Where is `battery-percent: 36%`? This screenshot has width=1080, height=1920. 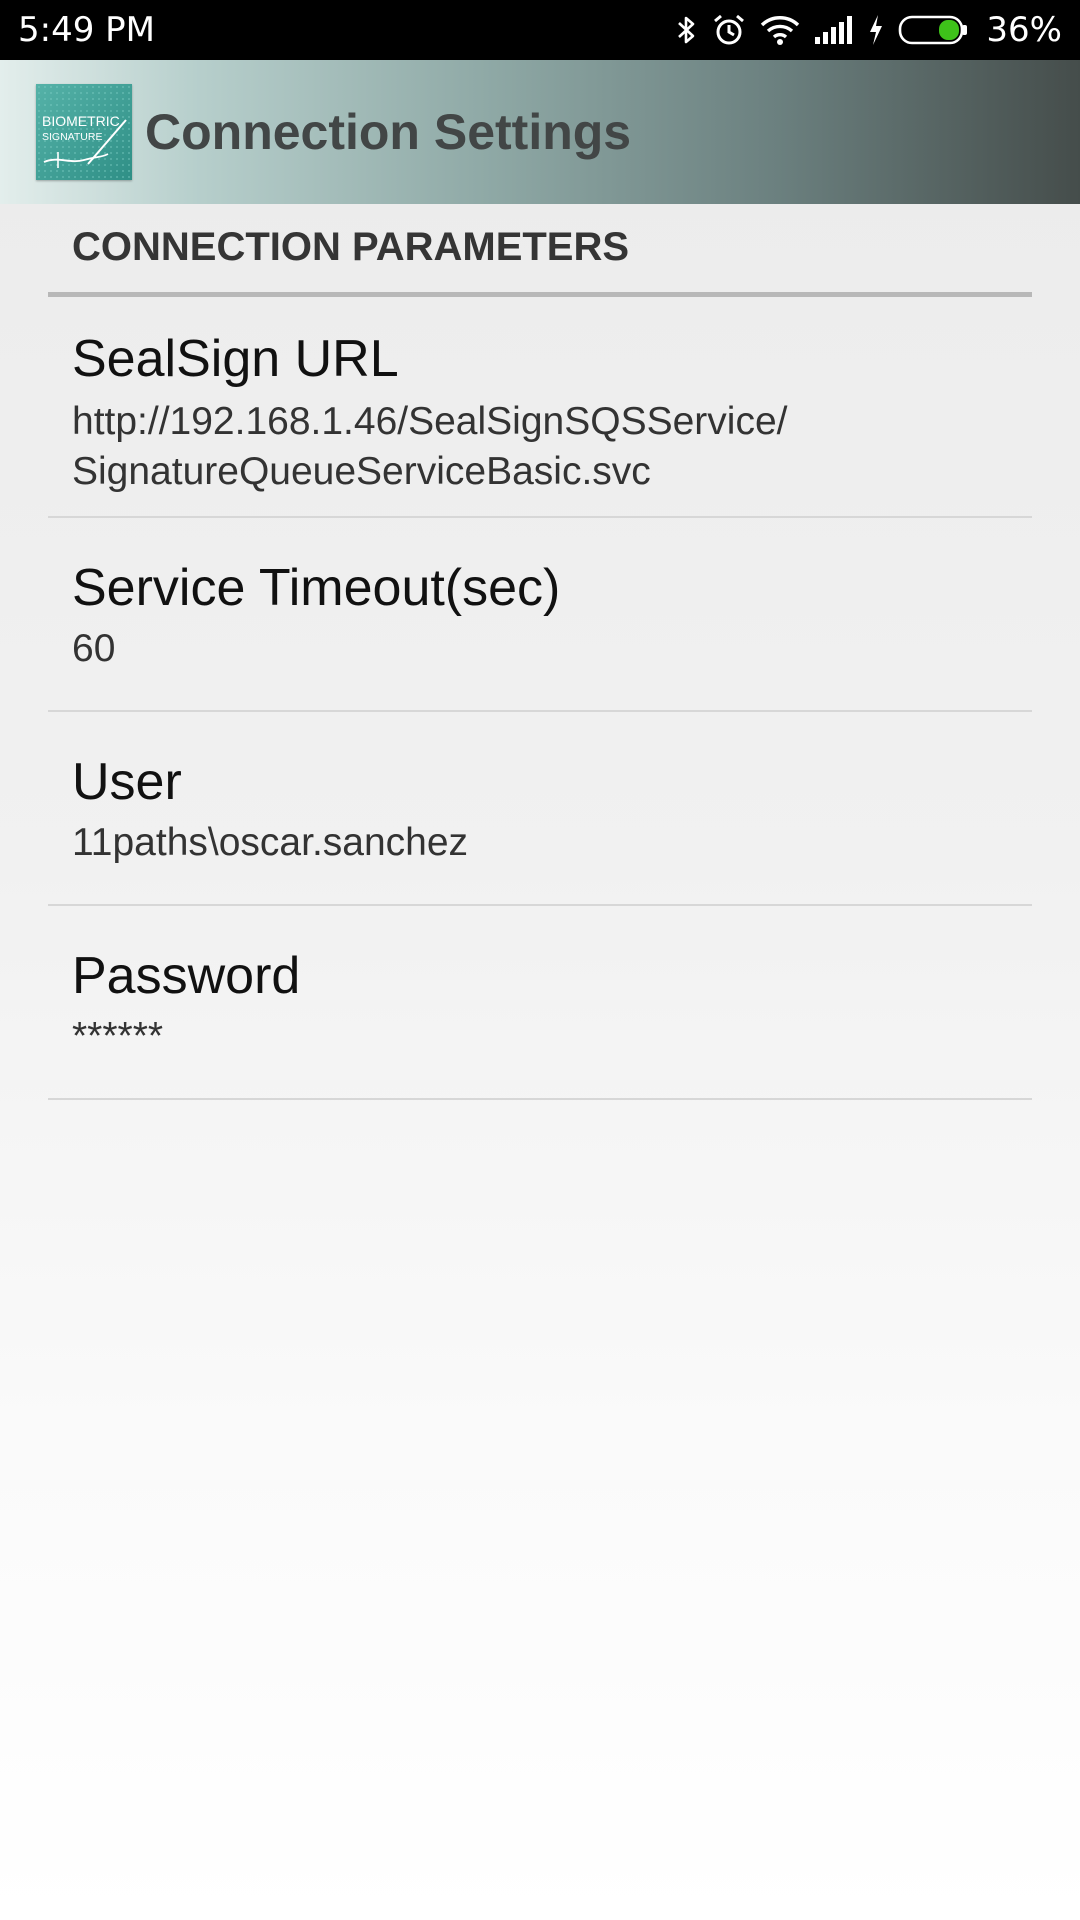 battery-percent: 36% is located at coordinates (1024, 30).